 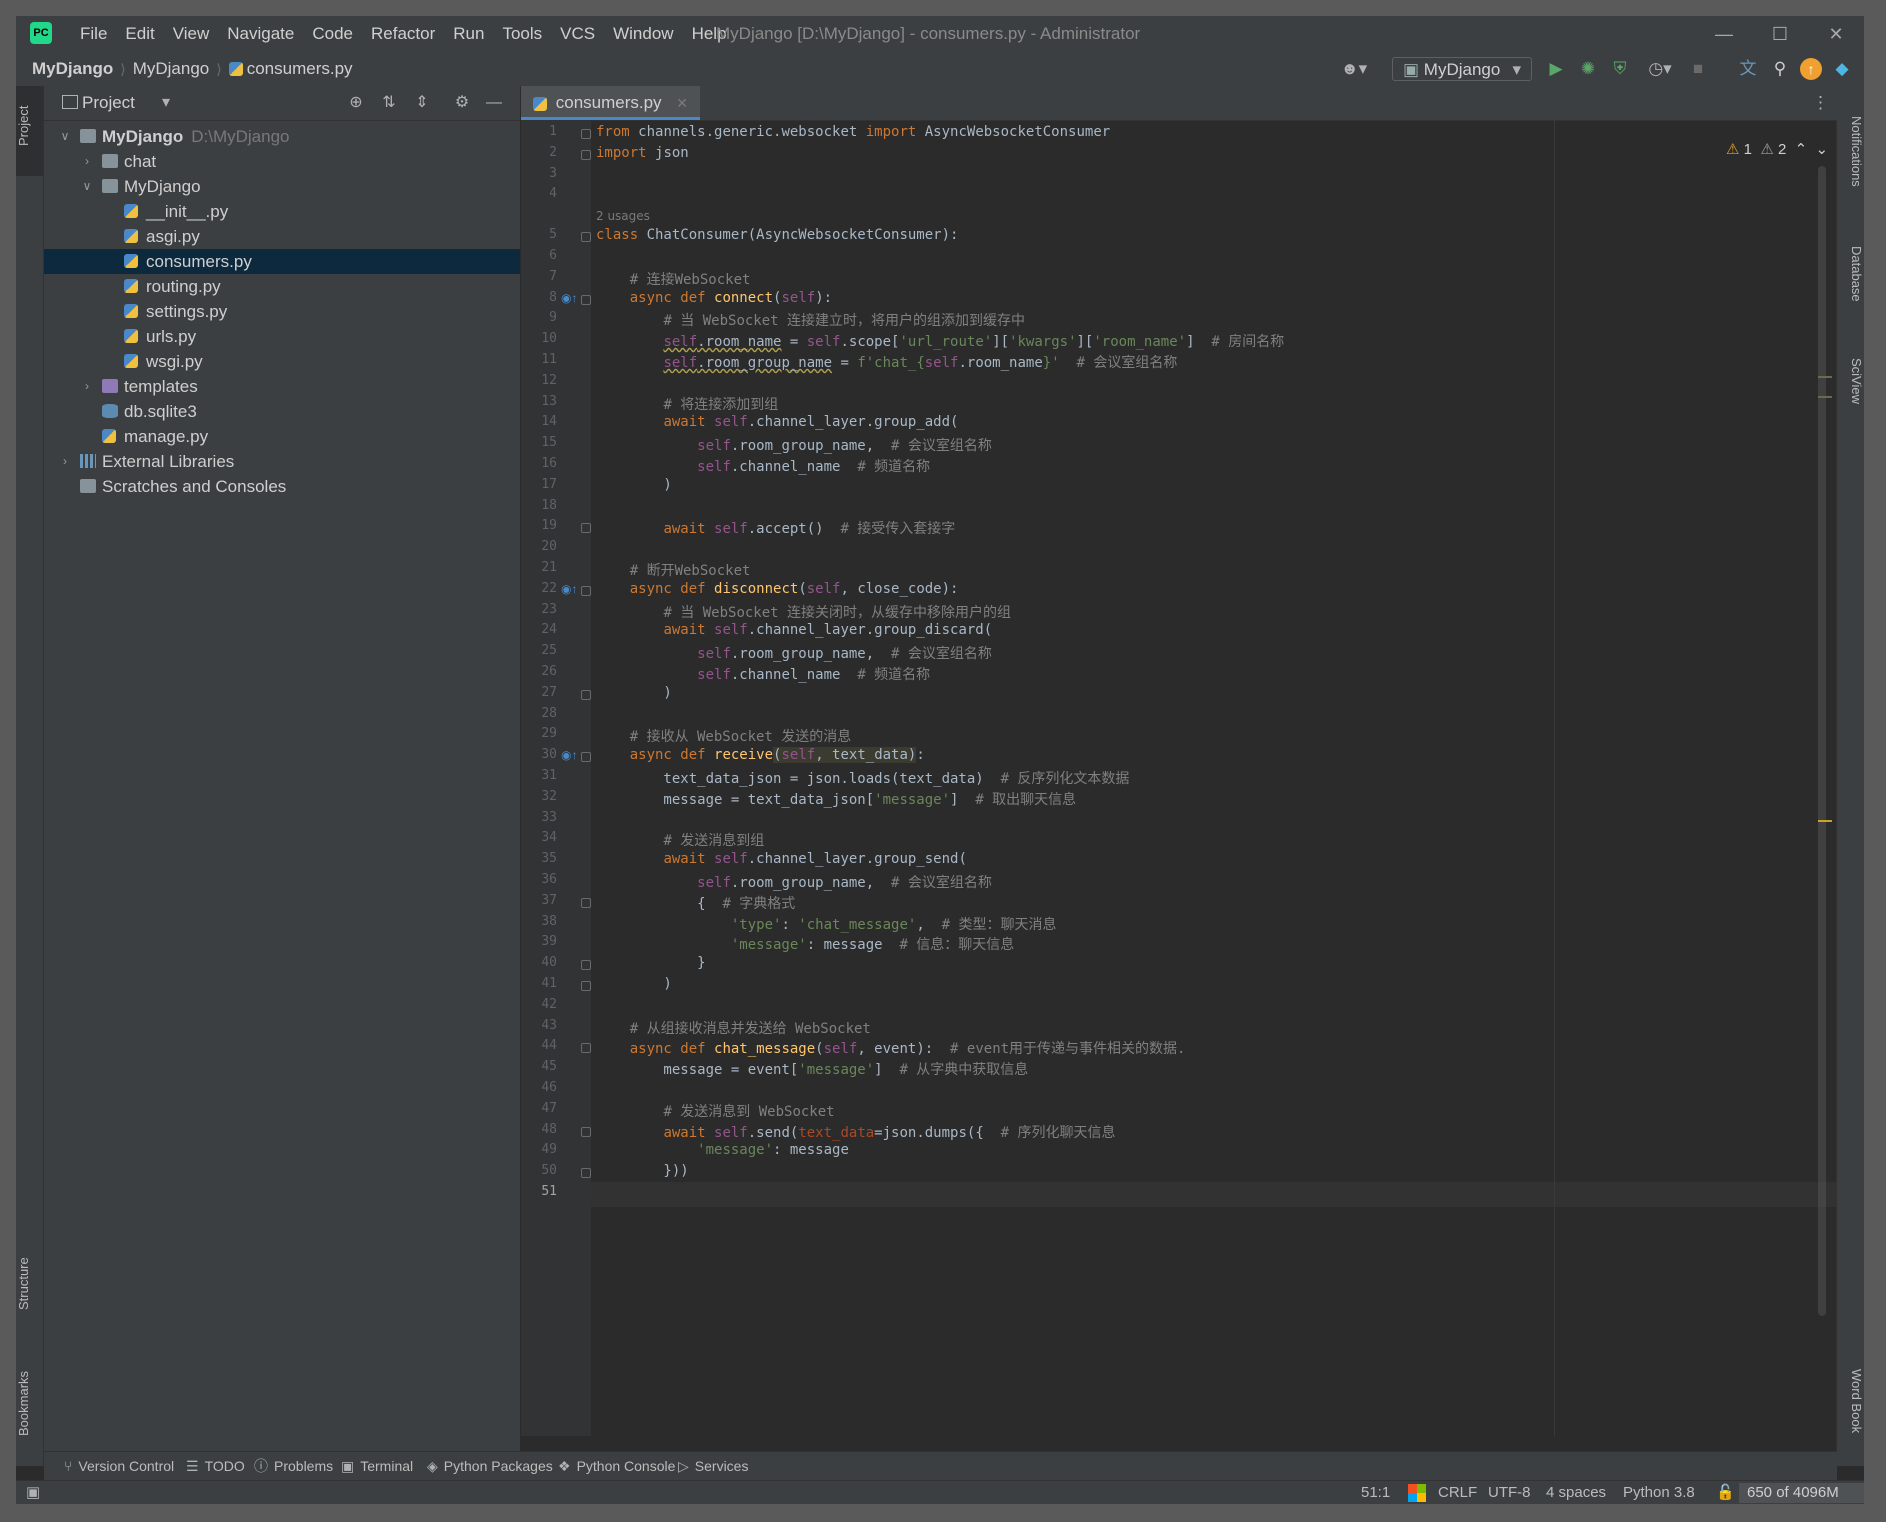 What do you see at coordinates (282, 336) in the screenshot?
I see `tree-item: urls.py` at bounding box center [282, 336].